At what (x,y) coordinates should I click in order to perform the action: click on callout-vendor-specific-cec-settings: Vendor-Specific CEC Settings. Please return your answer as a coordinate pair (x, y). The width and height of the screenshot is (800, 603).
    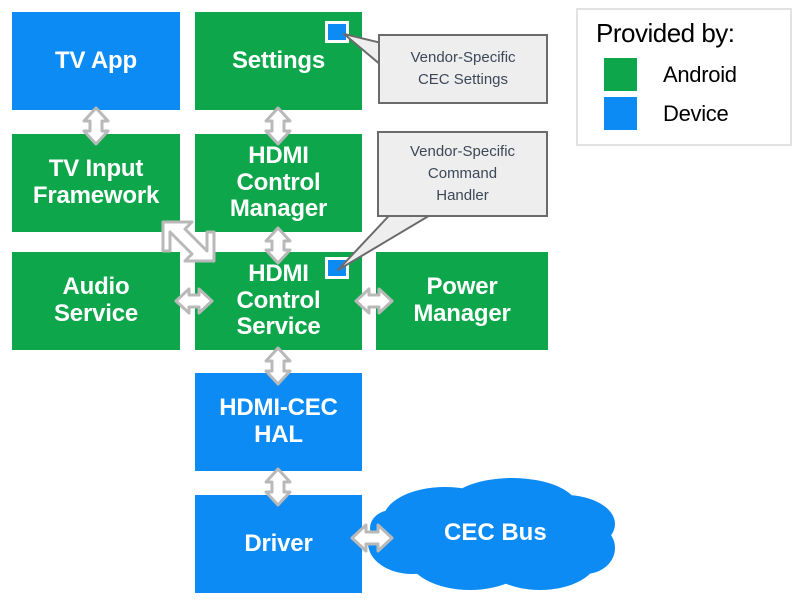
    Looking at the image, I should click on (463, 69).